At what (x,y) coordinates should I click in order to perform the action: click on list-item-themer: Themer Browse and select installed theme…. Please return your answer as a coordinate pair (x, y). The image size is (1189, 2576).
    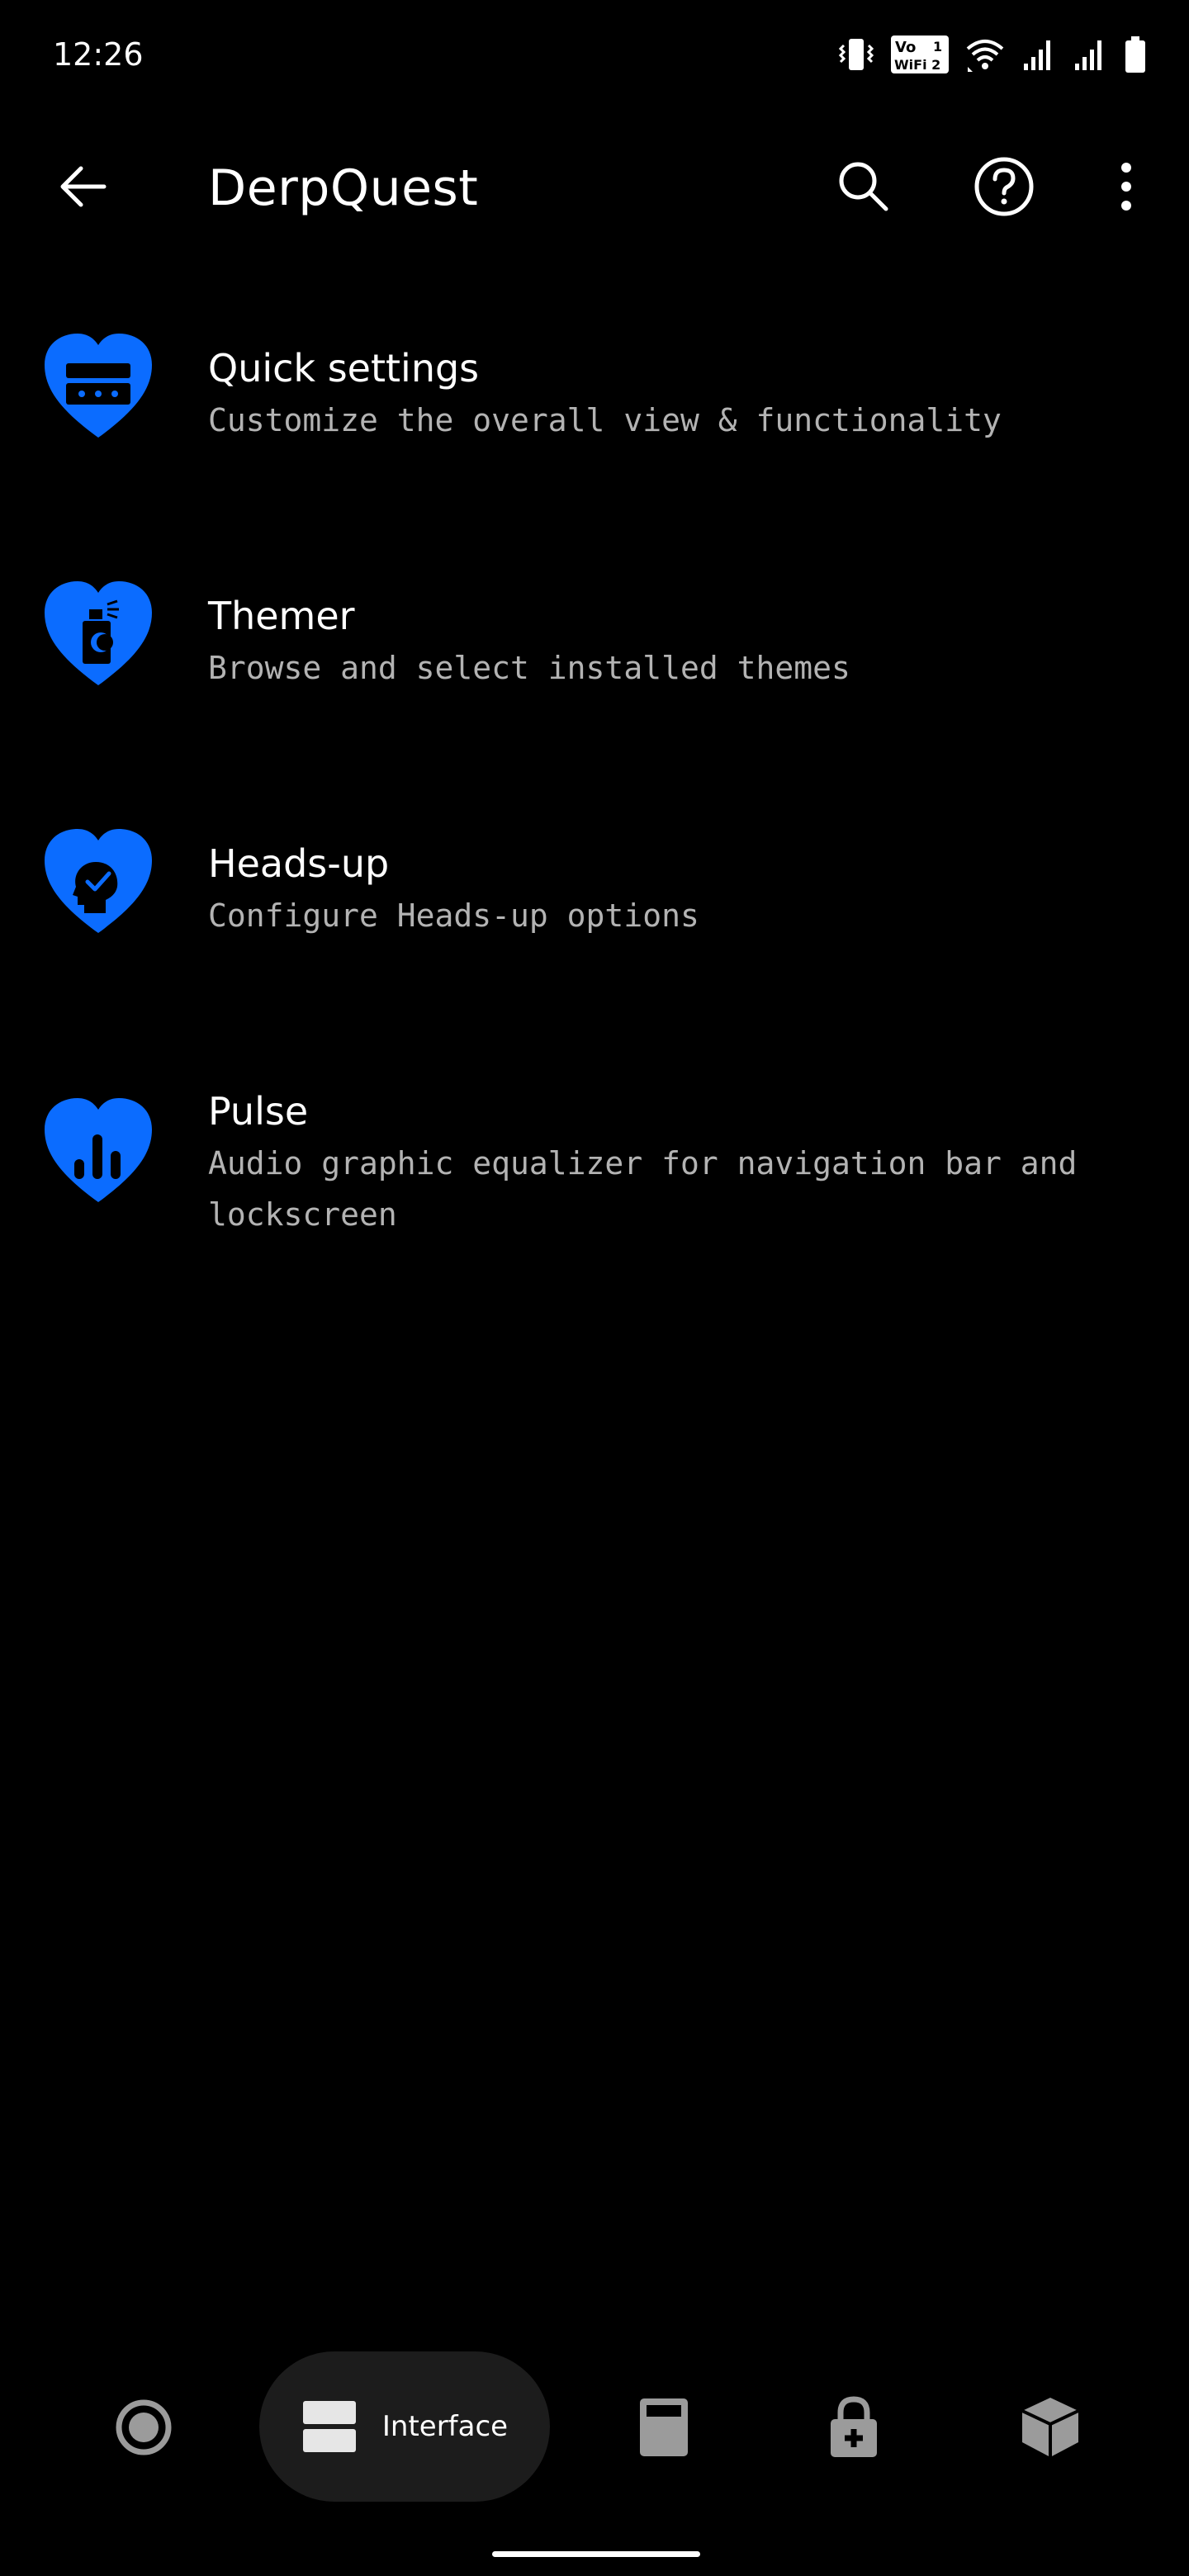
    Looking at the image, I should click on (594, 639).